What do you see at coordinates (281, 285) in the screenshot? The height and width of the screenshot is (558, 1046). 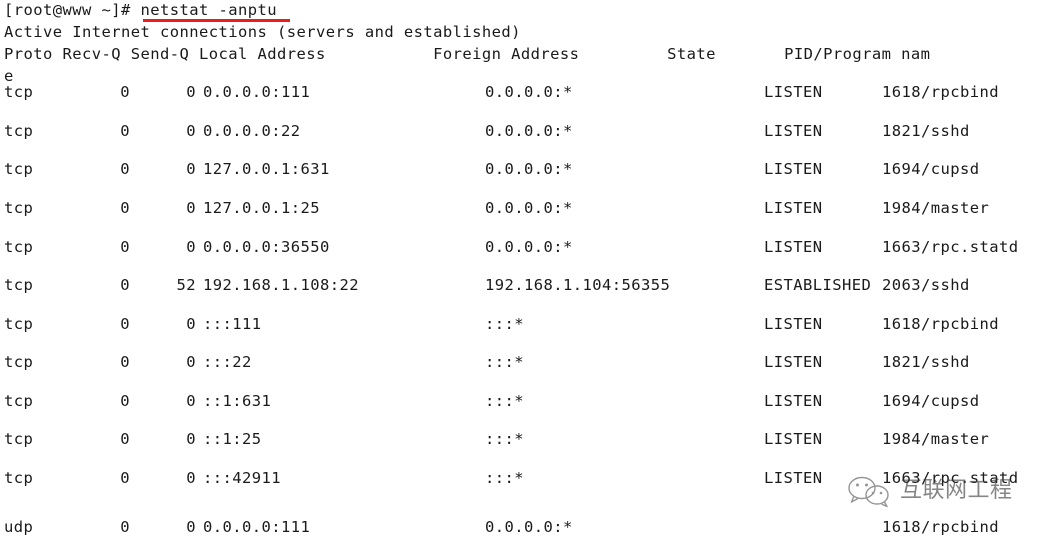 I see `cell-local-address: 192.168.1.108:22` at bounding box center [281, 285].